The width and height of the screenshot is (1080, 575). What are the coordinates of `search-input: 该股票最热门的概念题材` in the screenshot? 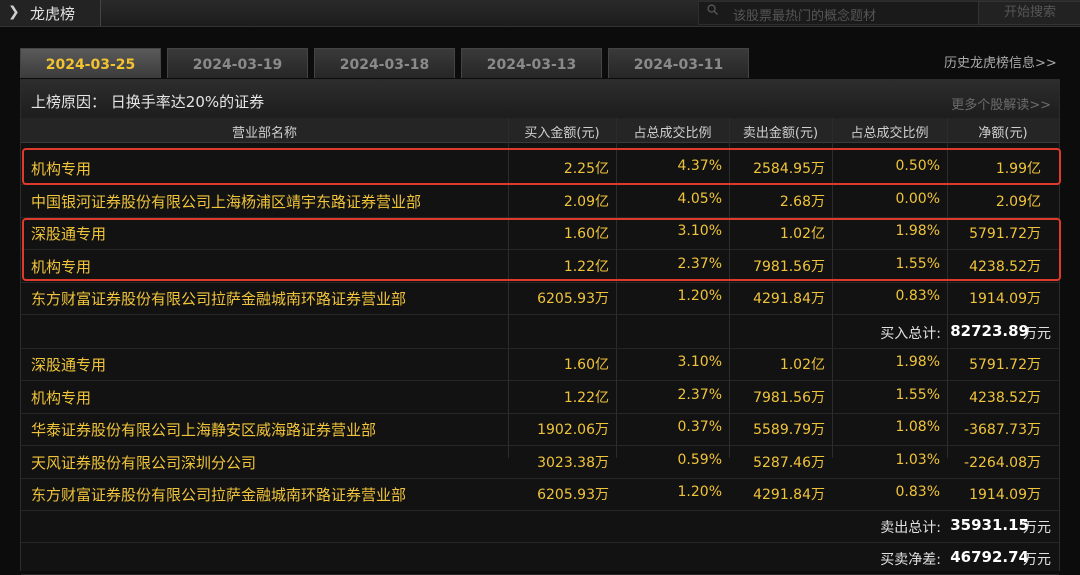 It's located at (804, 14).